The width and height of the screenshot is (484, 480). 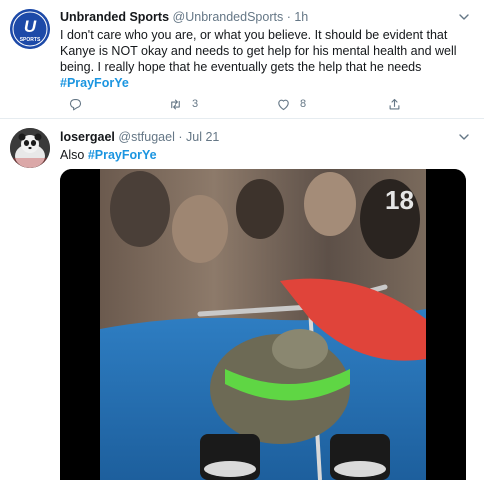 I want to click on user-handle: @UnbrandedSports, so click(x=228, y=17).